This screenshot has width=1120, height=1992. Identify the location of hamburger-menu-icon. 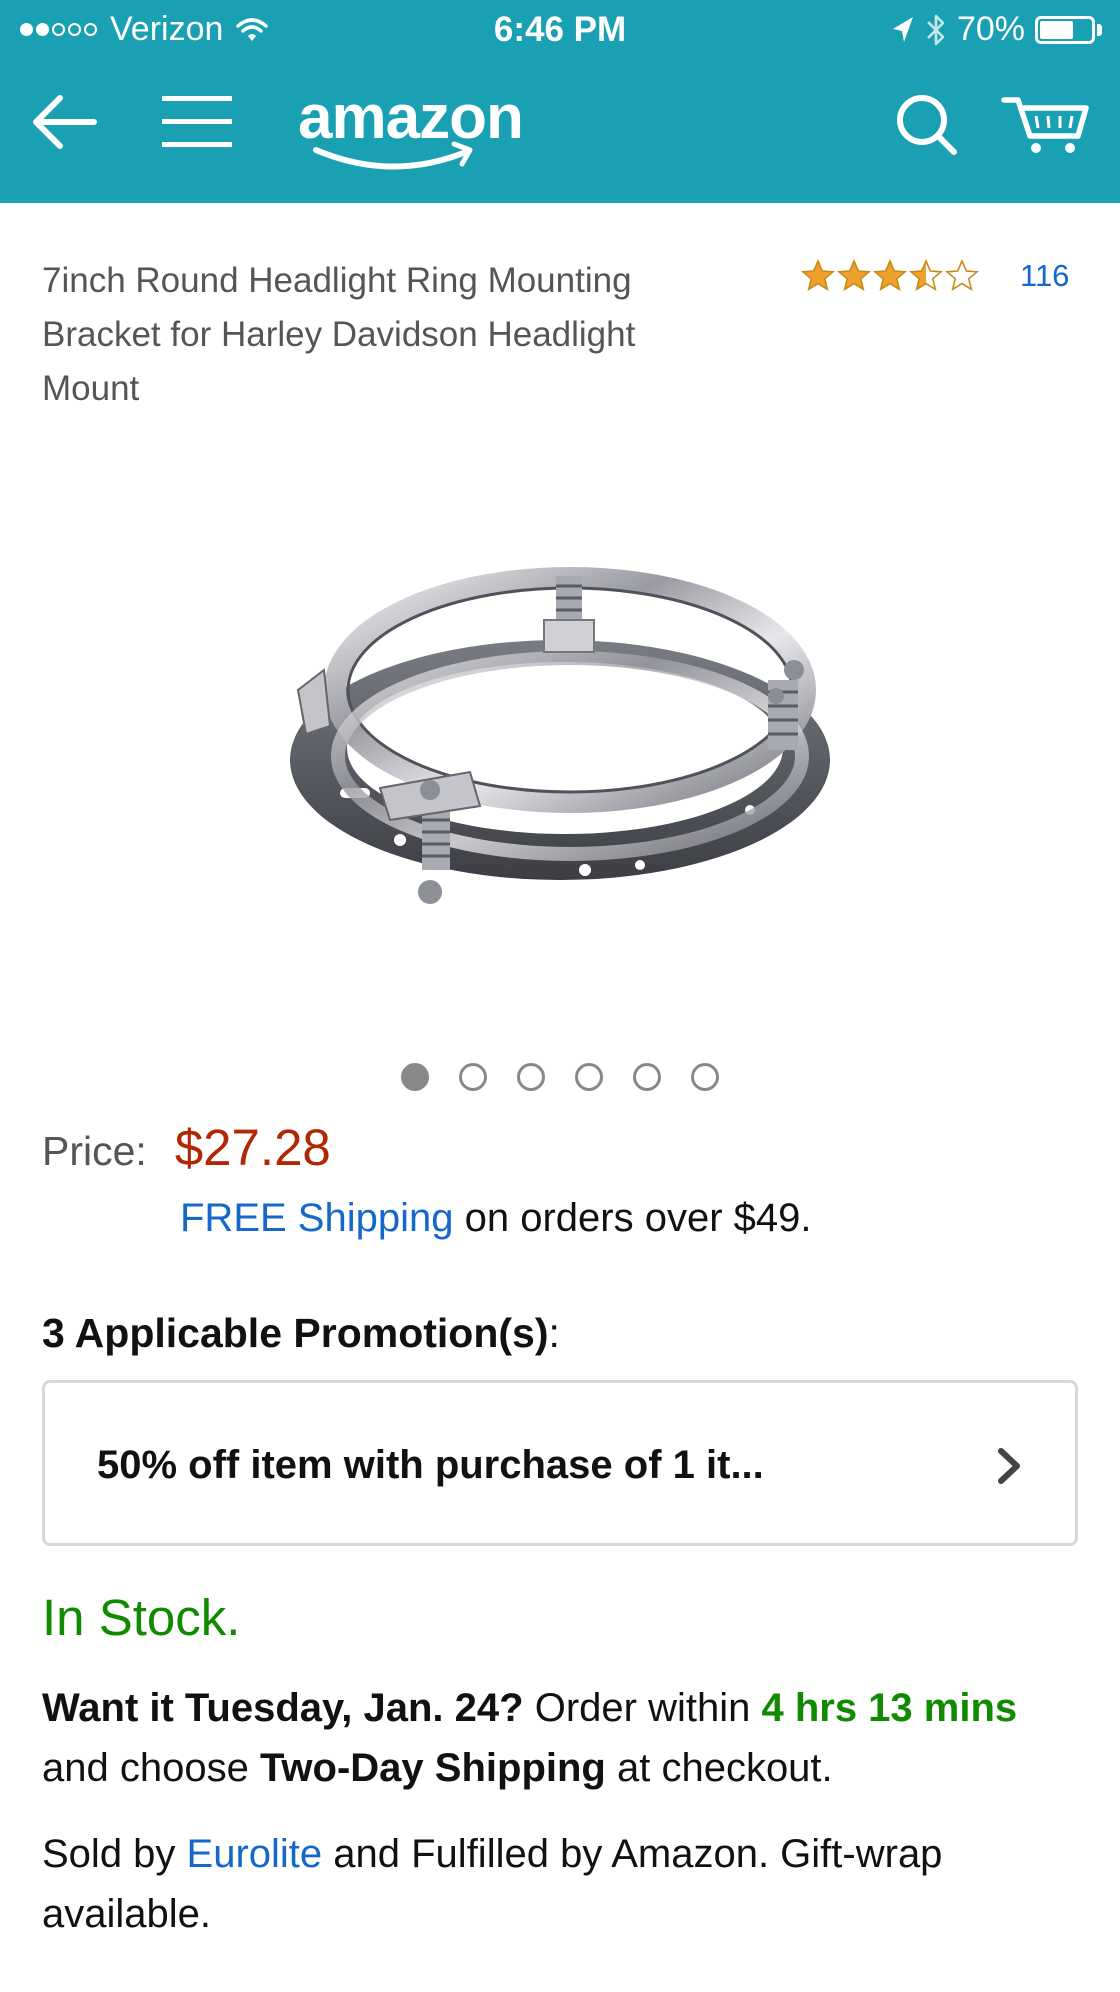
(197, 122).